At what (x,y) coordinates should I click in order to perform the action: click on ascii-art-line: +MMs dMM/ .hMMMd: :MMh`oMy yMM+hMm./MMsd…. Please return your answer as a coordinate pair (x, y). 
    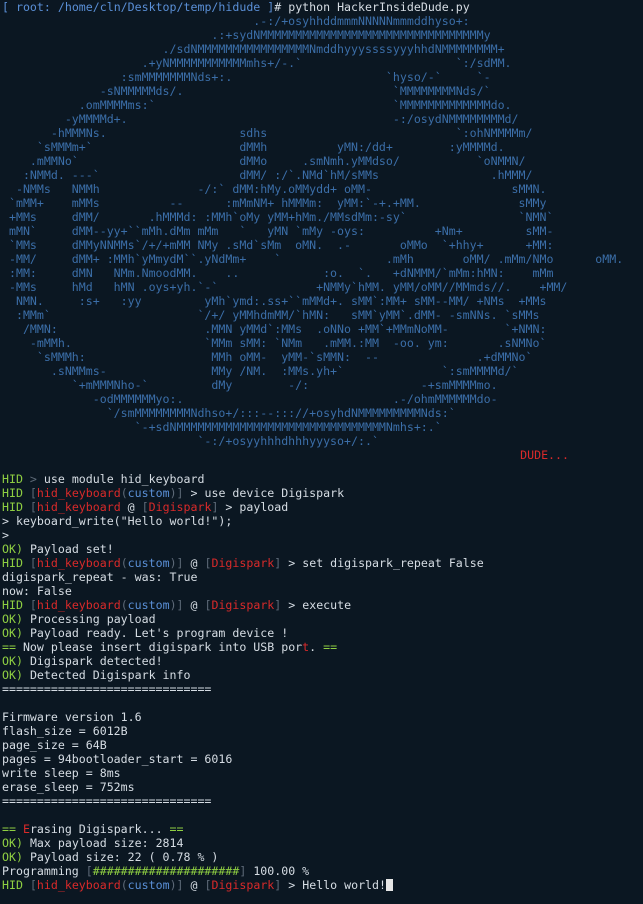
    Looking at the image, I should click on (278, 217).